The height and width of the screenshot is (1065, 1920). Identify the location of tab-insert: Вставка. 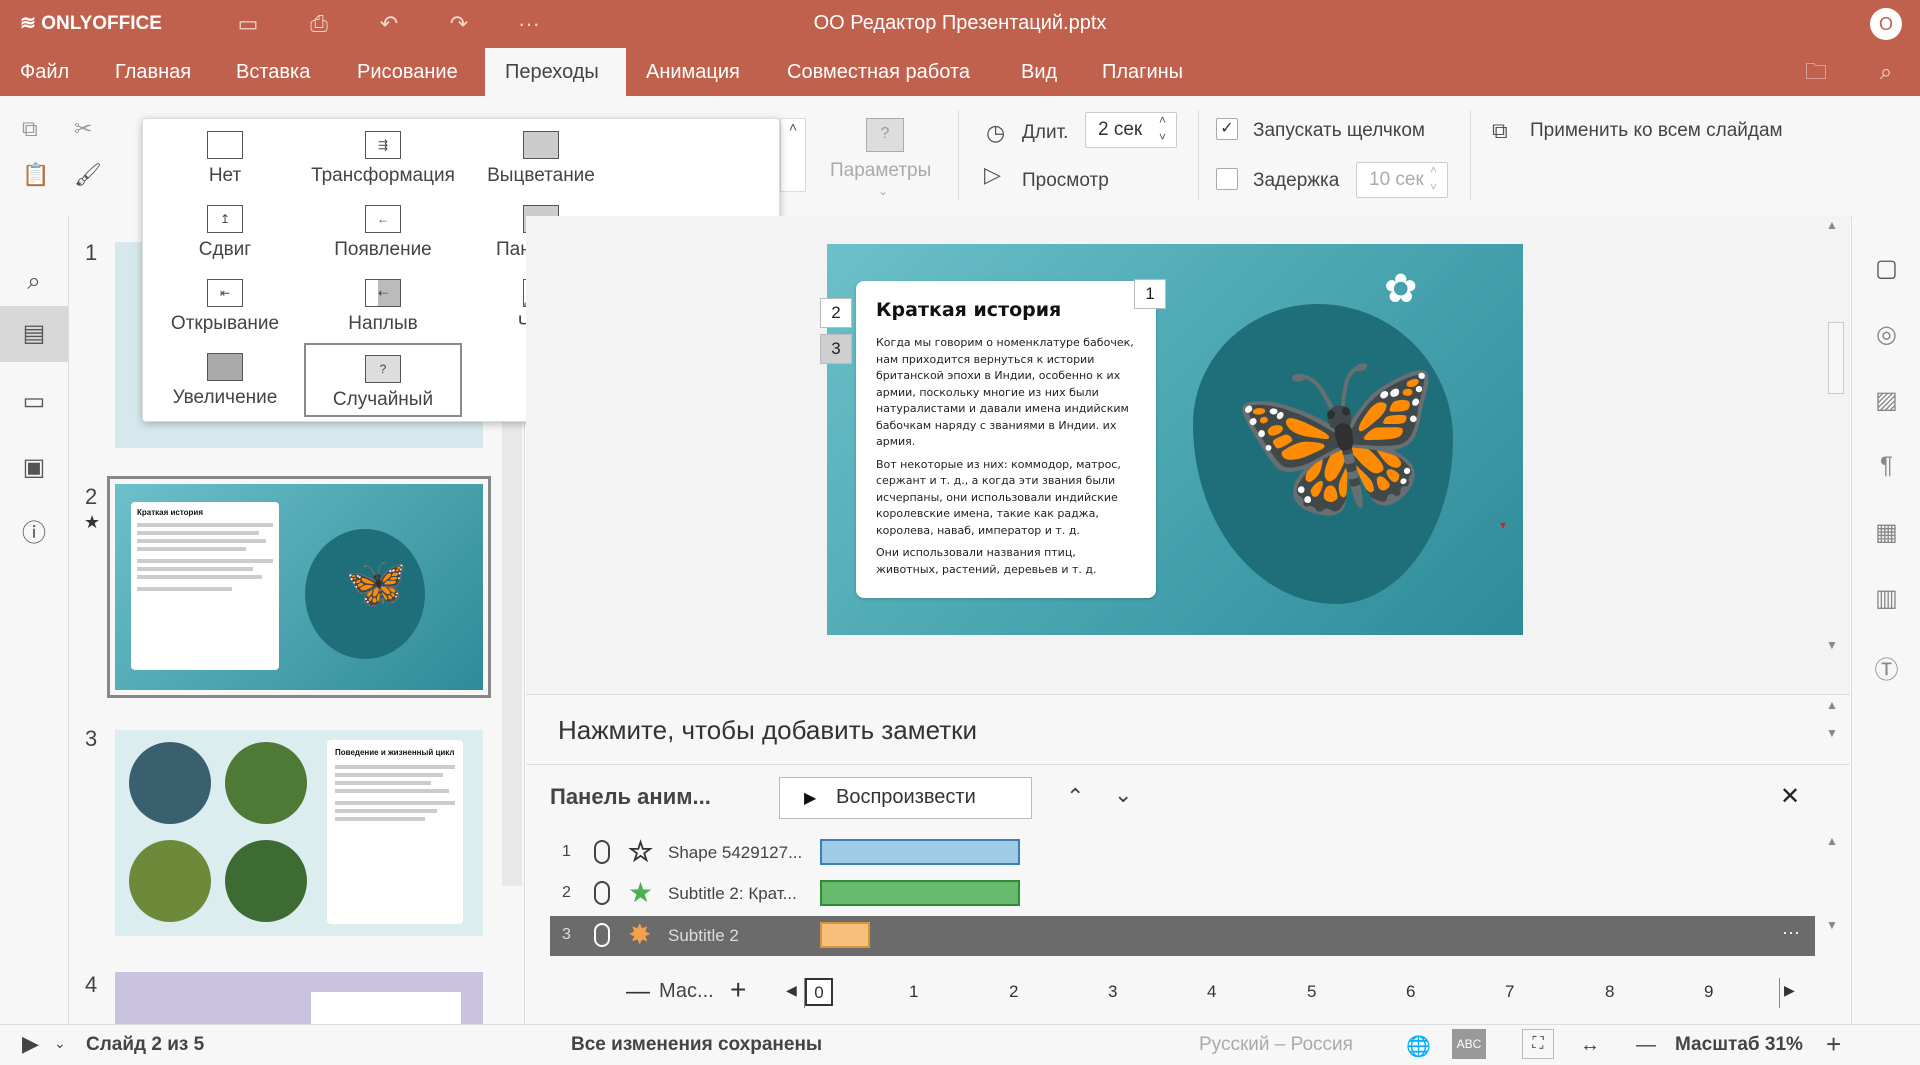
(273, 72).